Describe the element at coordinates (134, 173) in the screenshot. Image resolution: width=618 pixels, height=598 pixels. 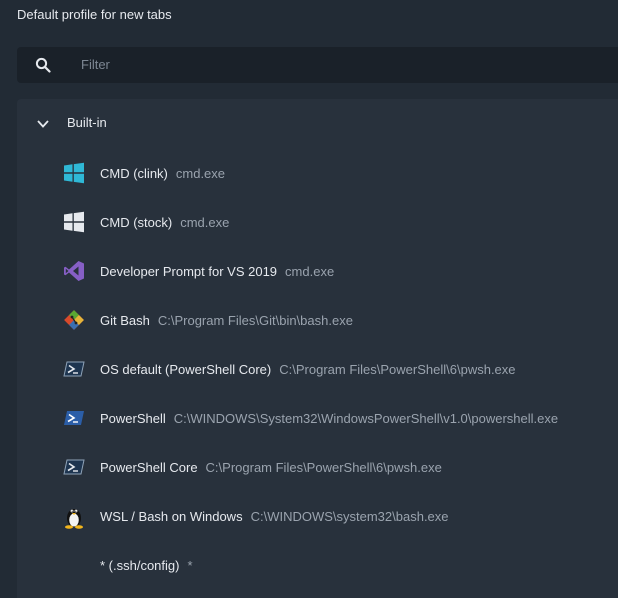
I see `profile-name: CMD (clink)` at that location.